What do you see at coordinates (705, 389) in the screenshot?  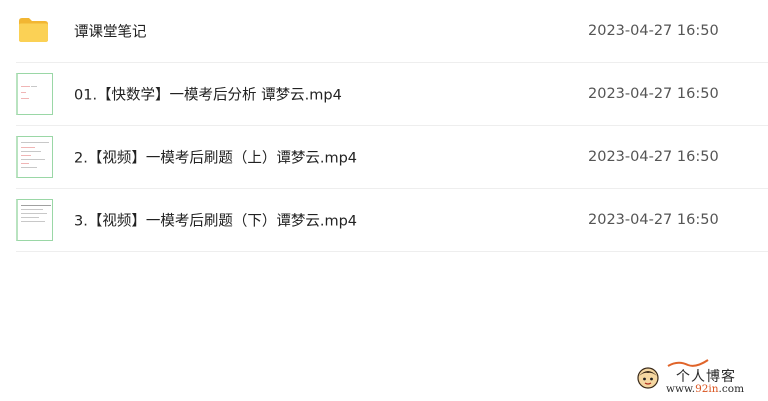 I see `watermark-url: www.92in.com` at bounding box center [705, 389].